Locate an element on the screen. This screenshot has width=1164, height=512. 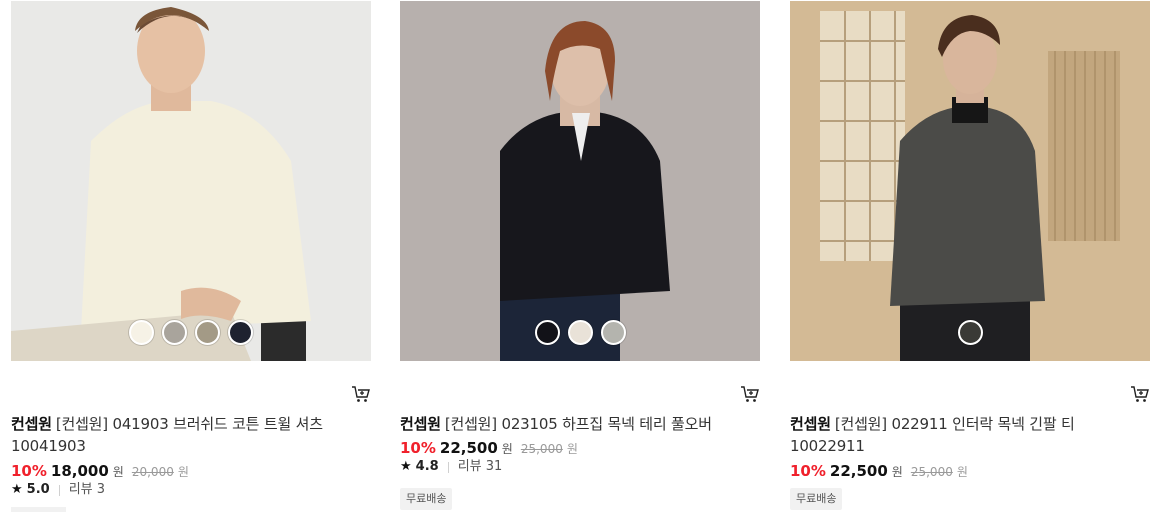
rating-score: 5.0 is located at coordinates (38, 489).